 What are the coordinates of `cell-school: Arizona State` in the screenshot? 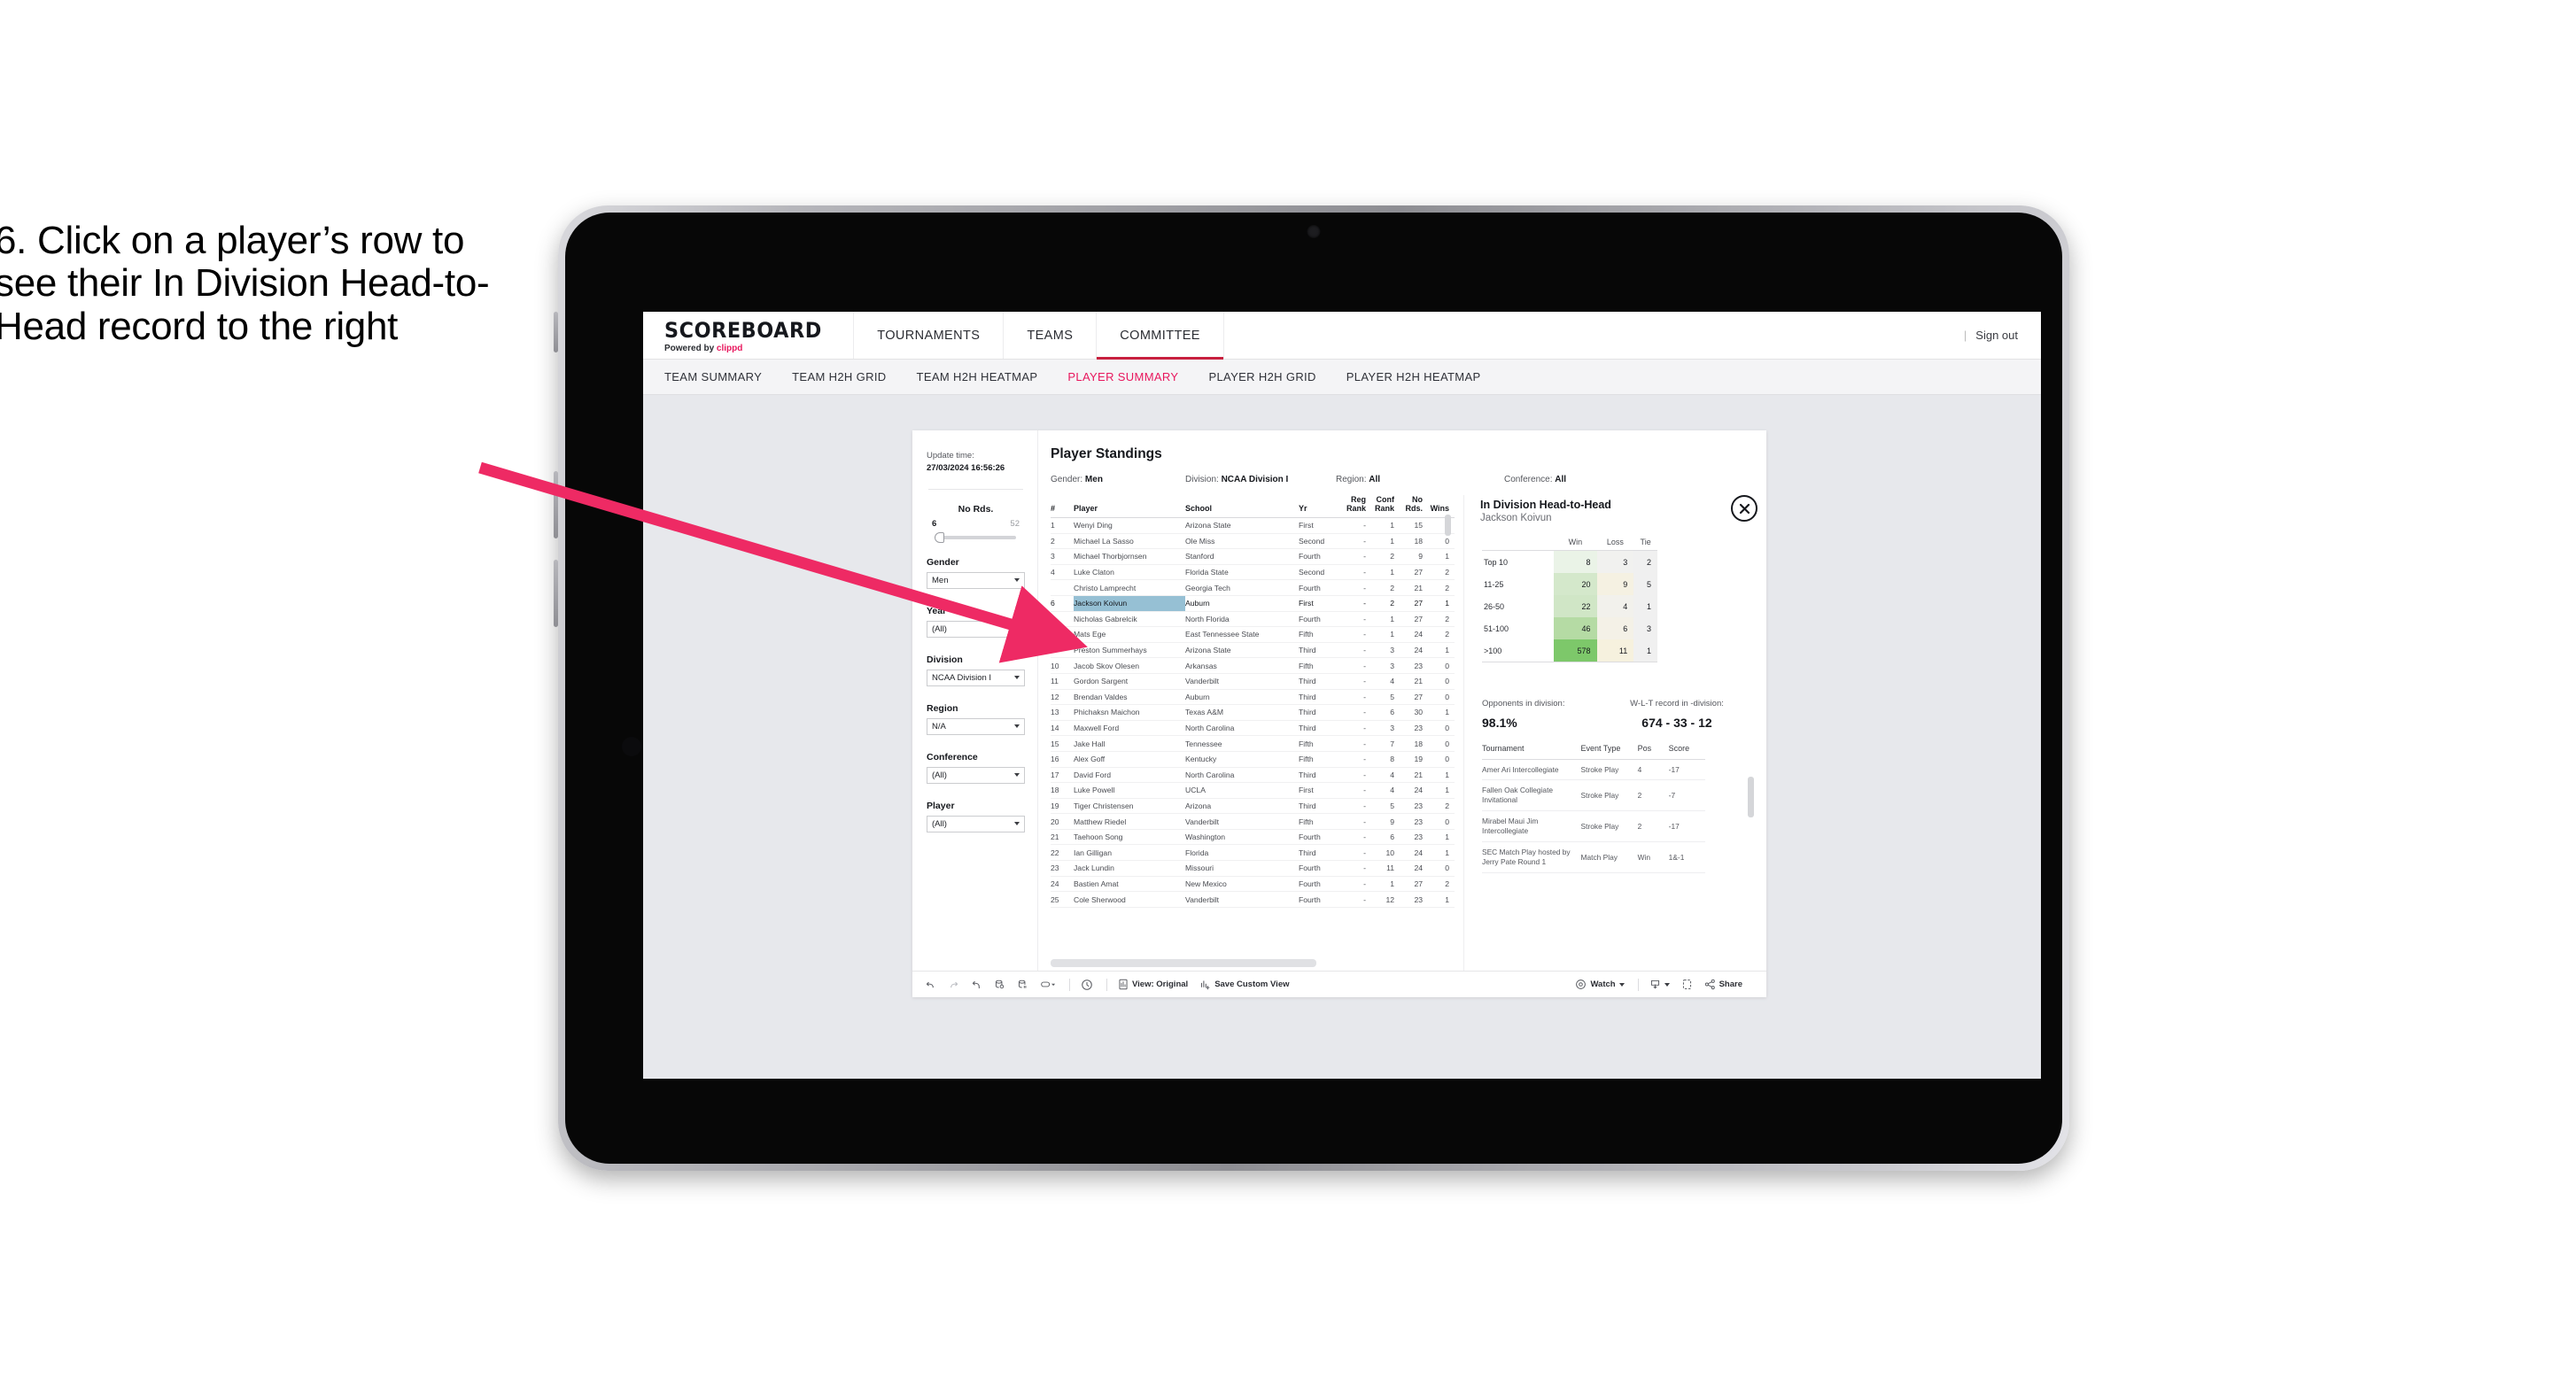 It's located at (1242, 526).